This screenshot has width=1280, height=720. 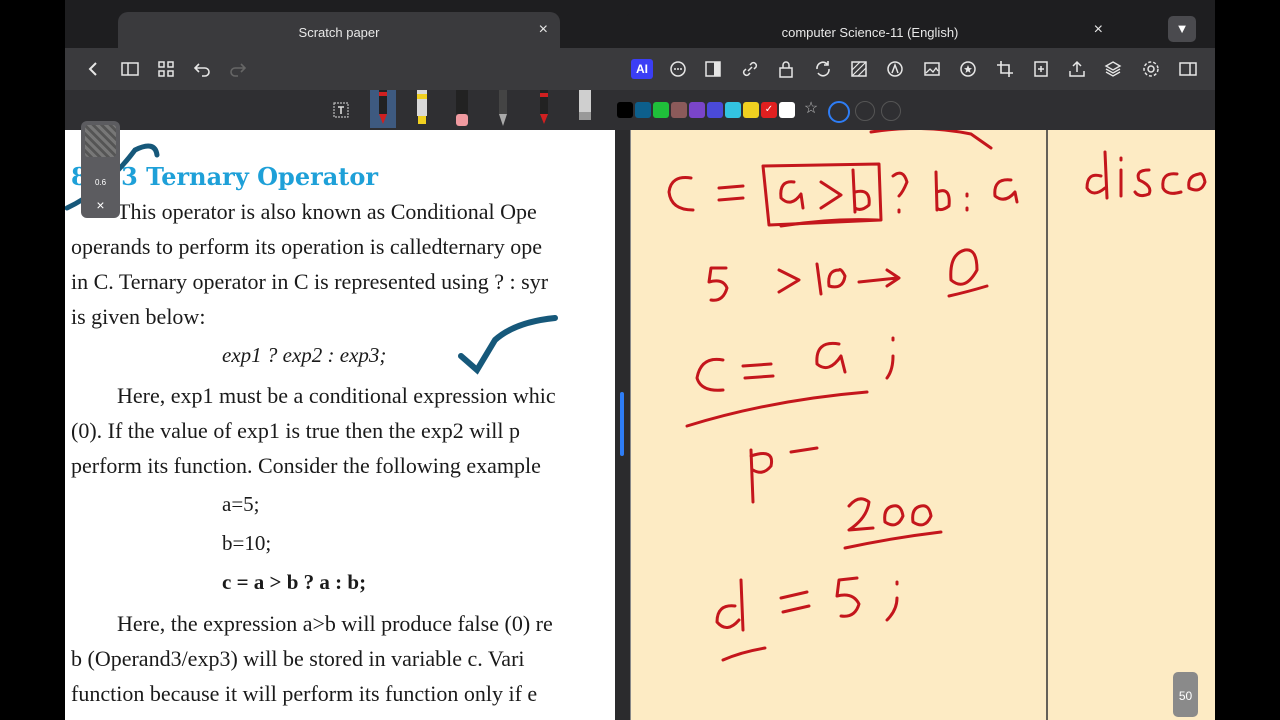 What do you see at coordinates (1188, 69) in the screenshot?
I see `panel-icon` at bounding box center [1188, 69].